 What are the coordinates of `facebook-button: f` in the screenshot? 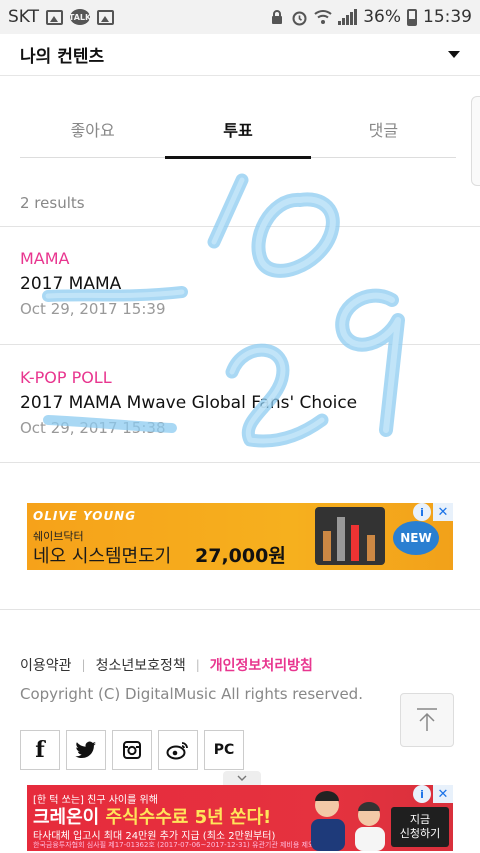 It's located at (40, 750).